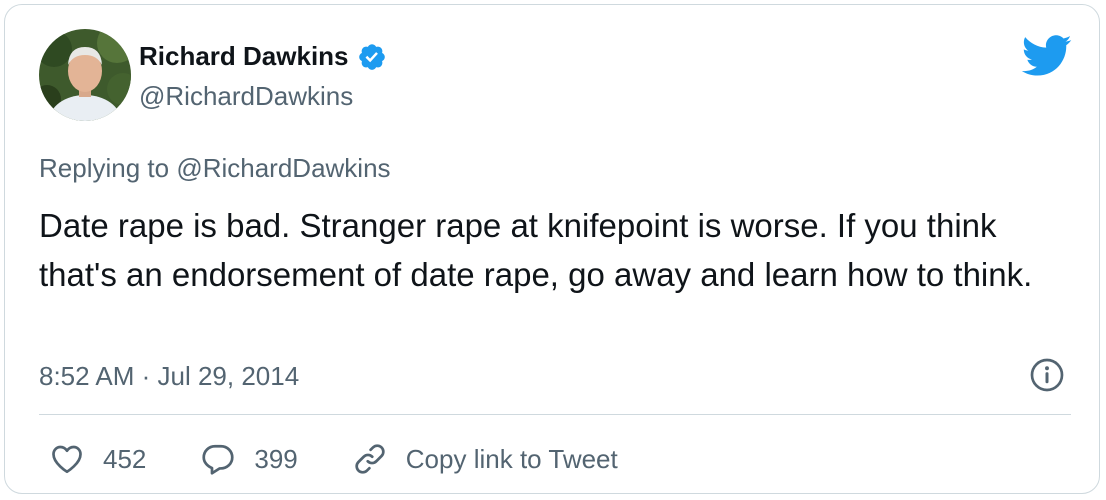 The width and height of the screenshot is (1106, 500). I want to click on like-button: 452, so click(97, 459).